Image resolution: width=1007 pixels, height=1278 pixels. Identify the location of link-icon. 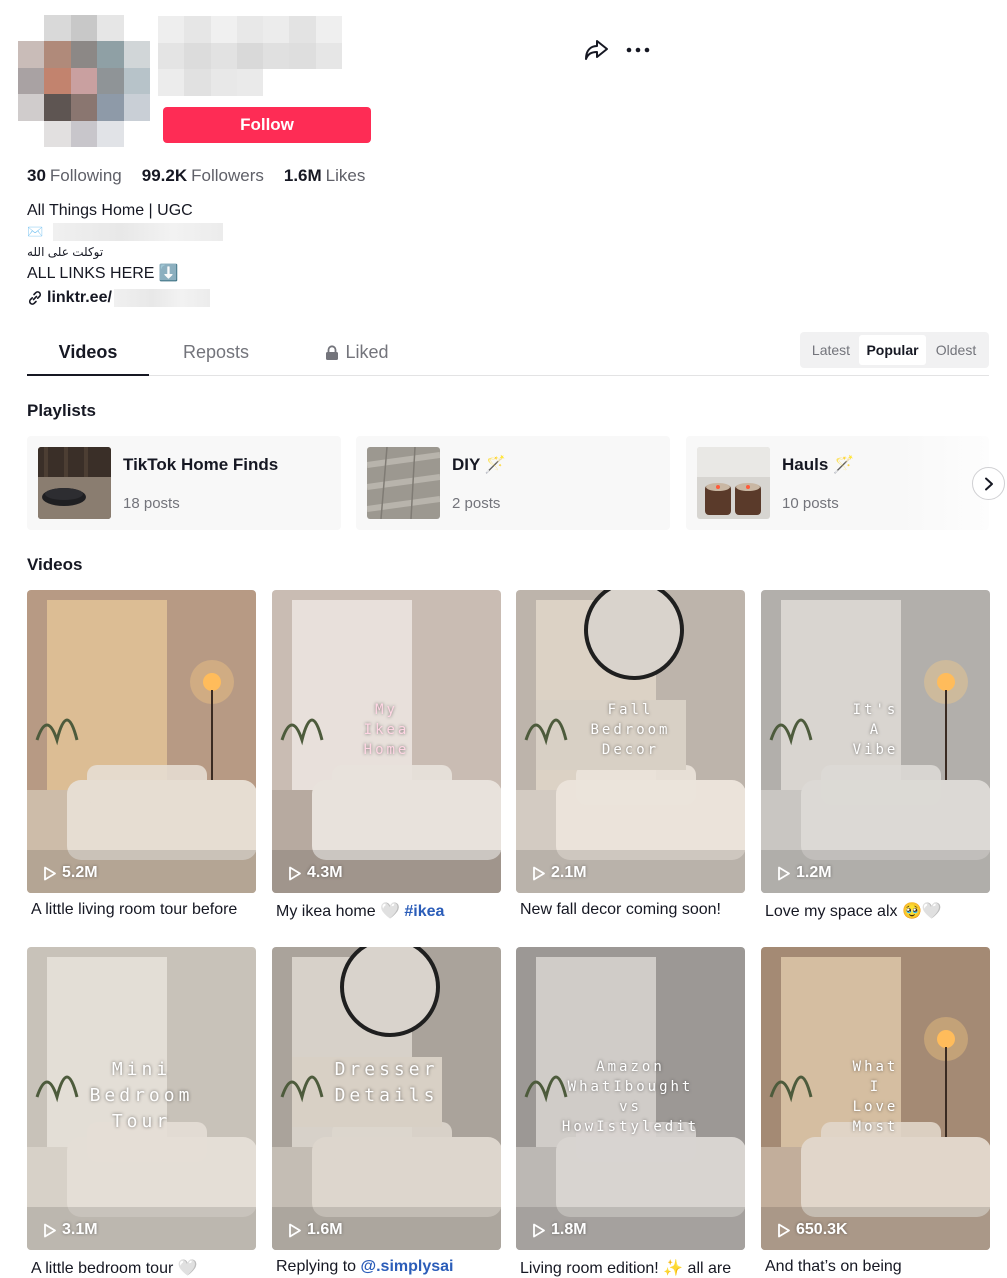
(35, 298).